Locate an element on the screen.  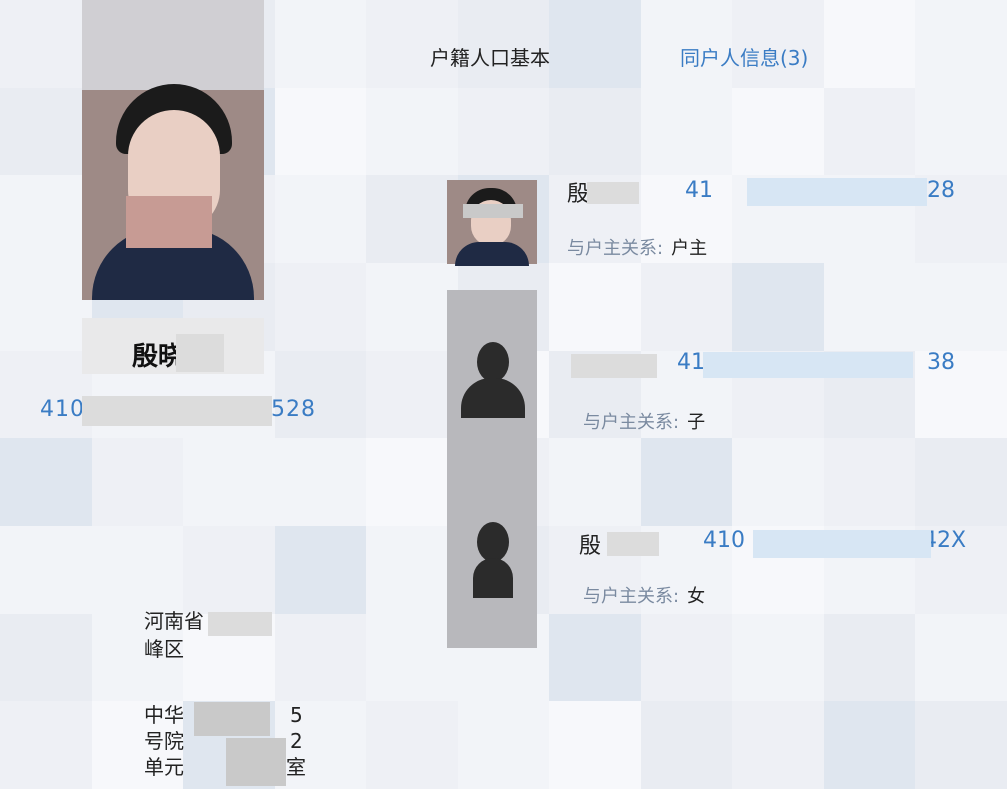
address-line: 2 is located at coordinates (296, 741).